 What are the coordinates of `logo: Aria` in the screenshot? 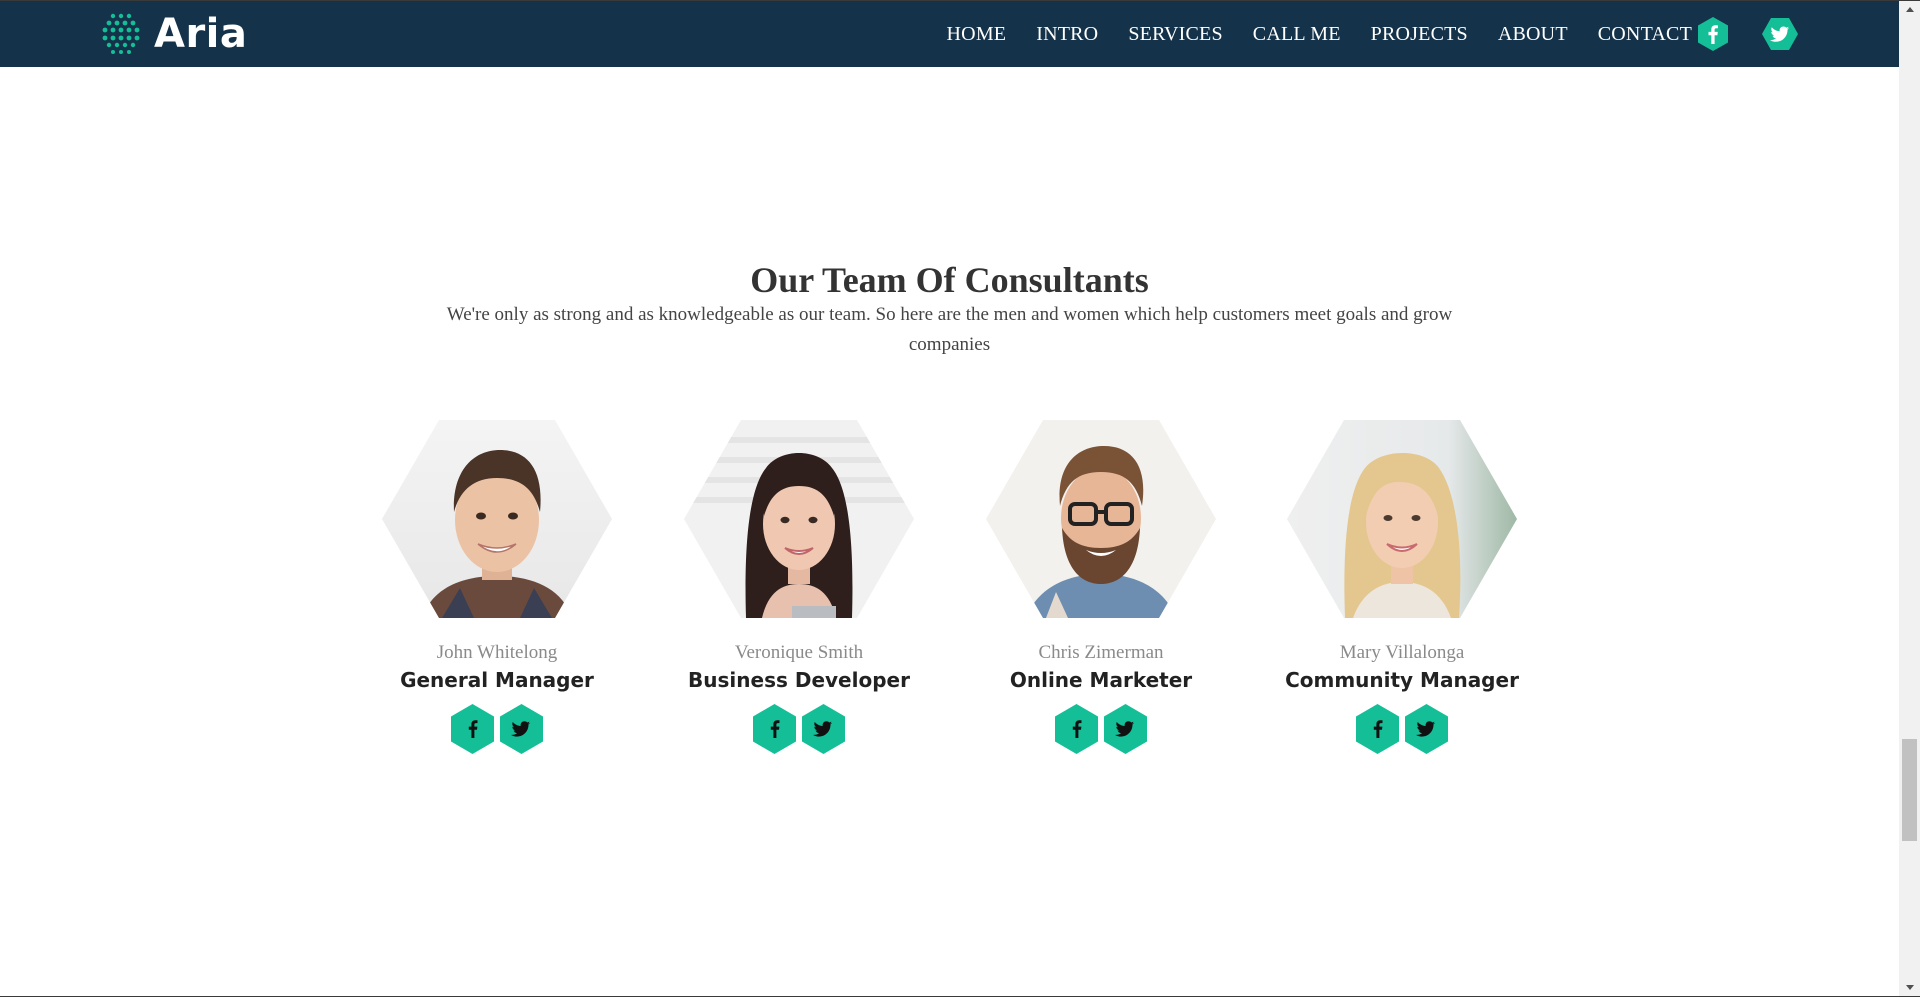 It's located at (173, 34).